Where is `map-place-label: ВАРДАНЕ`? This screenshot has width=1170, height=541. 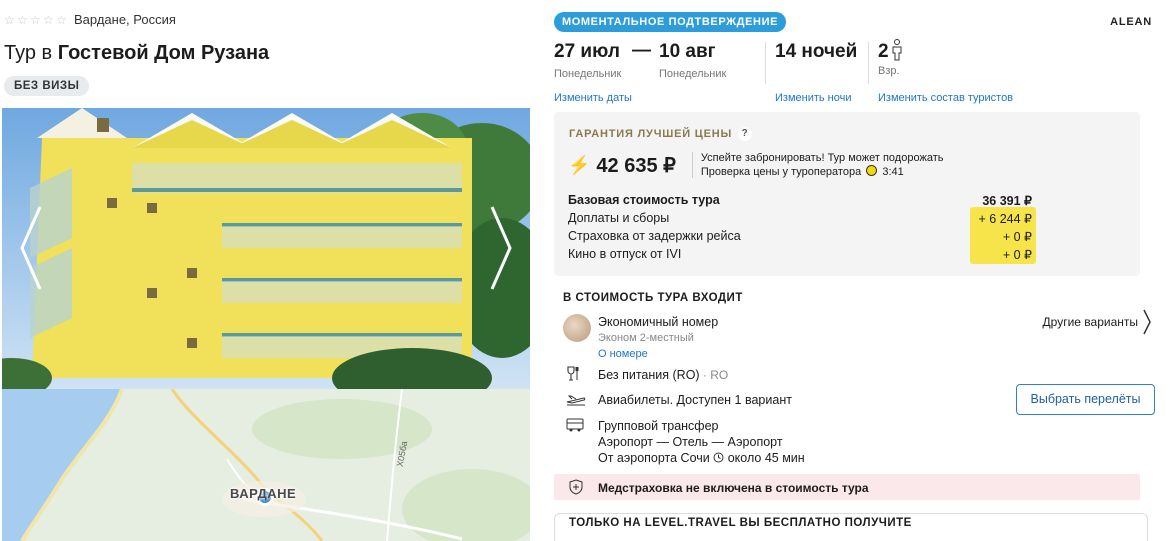 map-place-label: ВАРДАНЕ is located at coordinates (263, 493).